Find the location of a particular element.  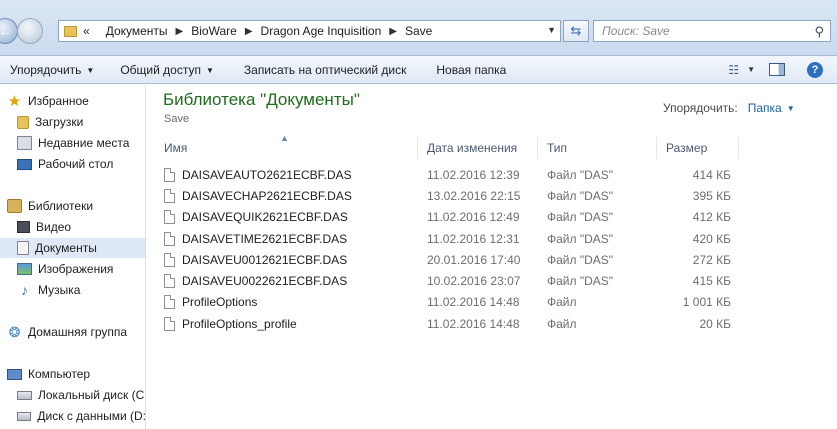

column-label: Размер is located at coordinates (687, 148).